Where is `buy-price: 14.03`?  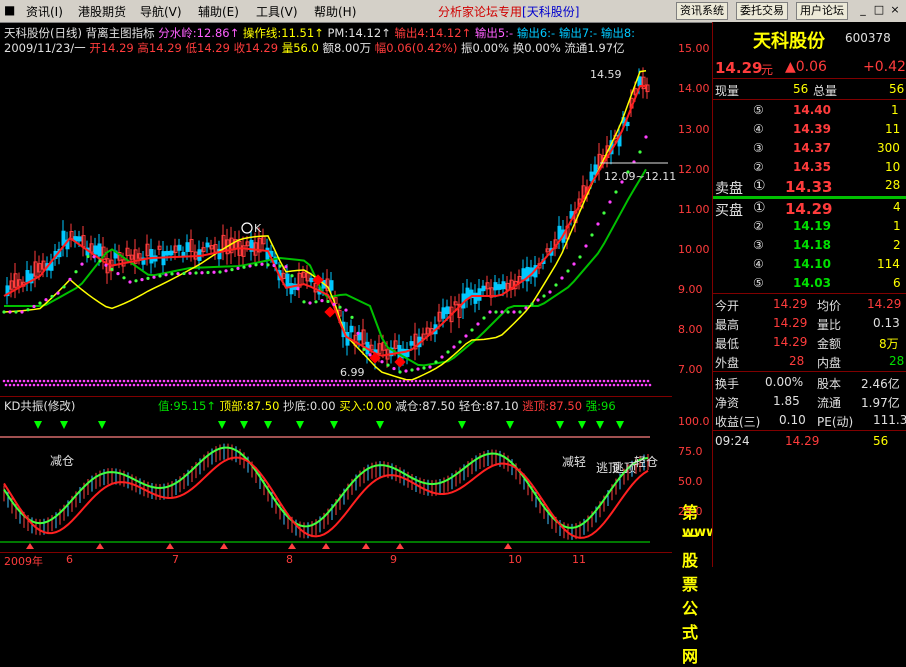
buy-price: 14.03 is located at coordinates (812, 283).